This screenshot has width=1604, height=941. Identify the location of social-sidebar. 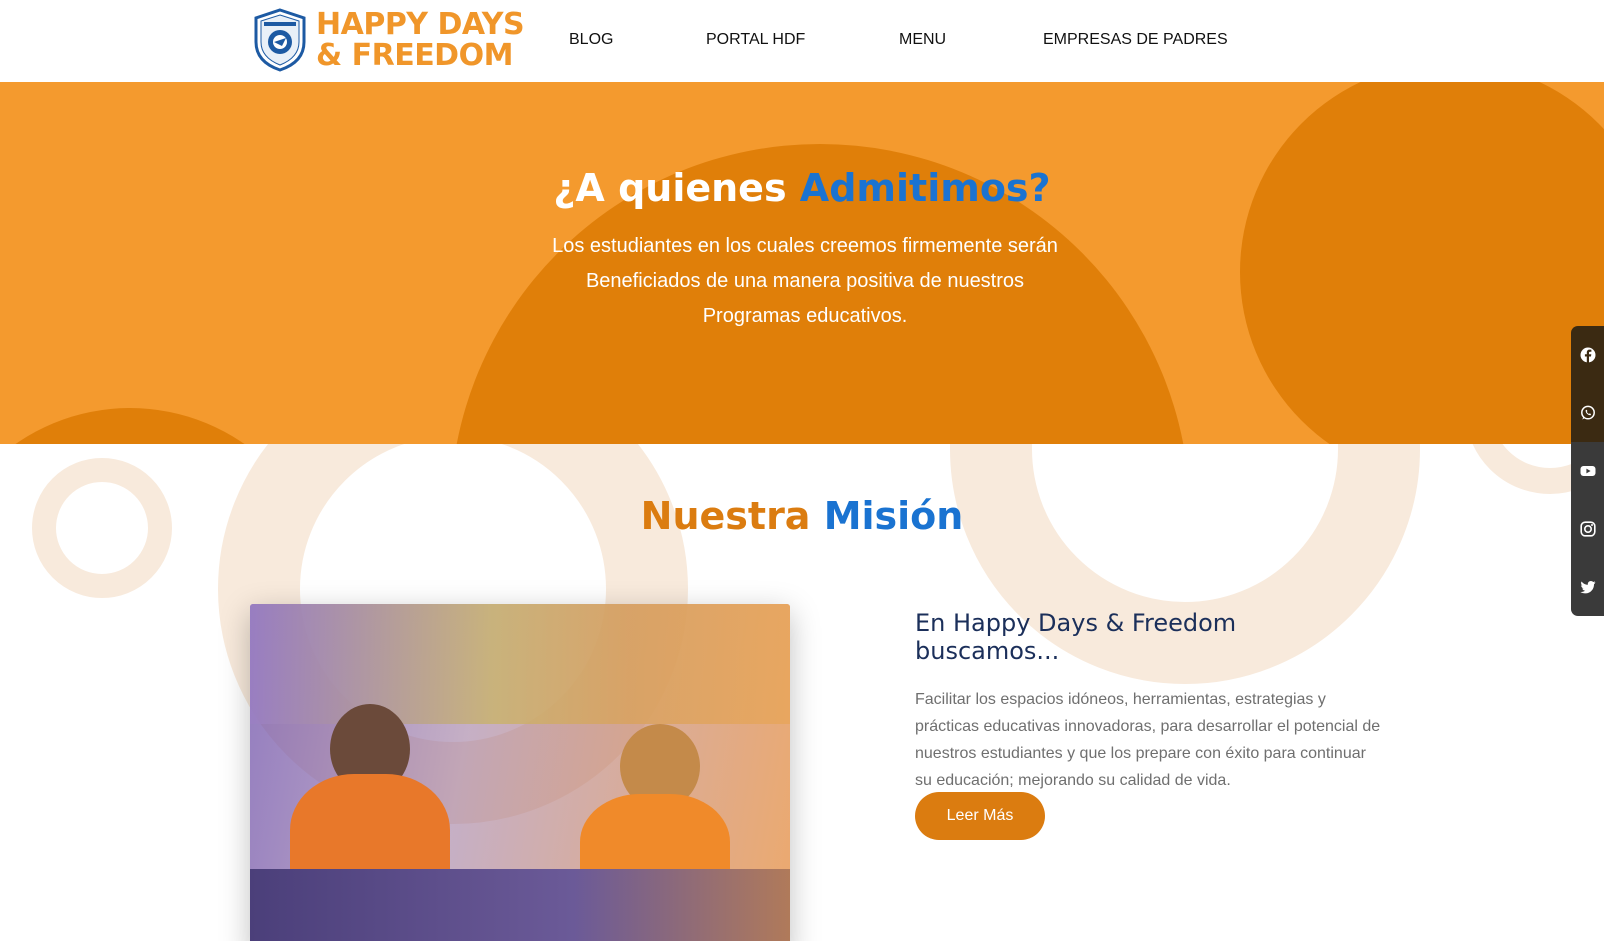
(1587, 471).